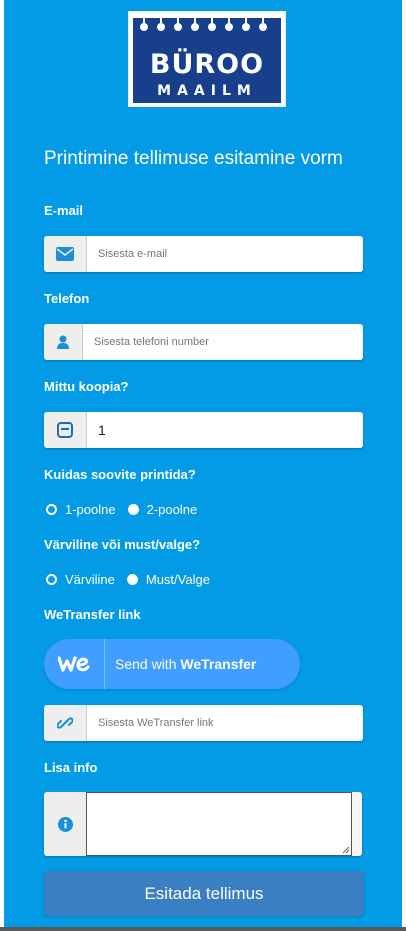 The width and height of the screenshot is (406, 931). What do you see at coordinates (92, 614) in the screenshot?
I see `wetransfer-label: WeTransfer link` at bounding box center [92, 614].